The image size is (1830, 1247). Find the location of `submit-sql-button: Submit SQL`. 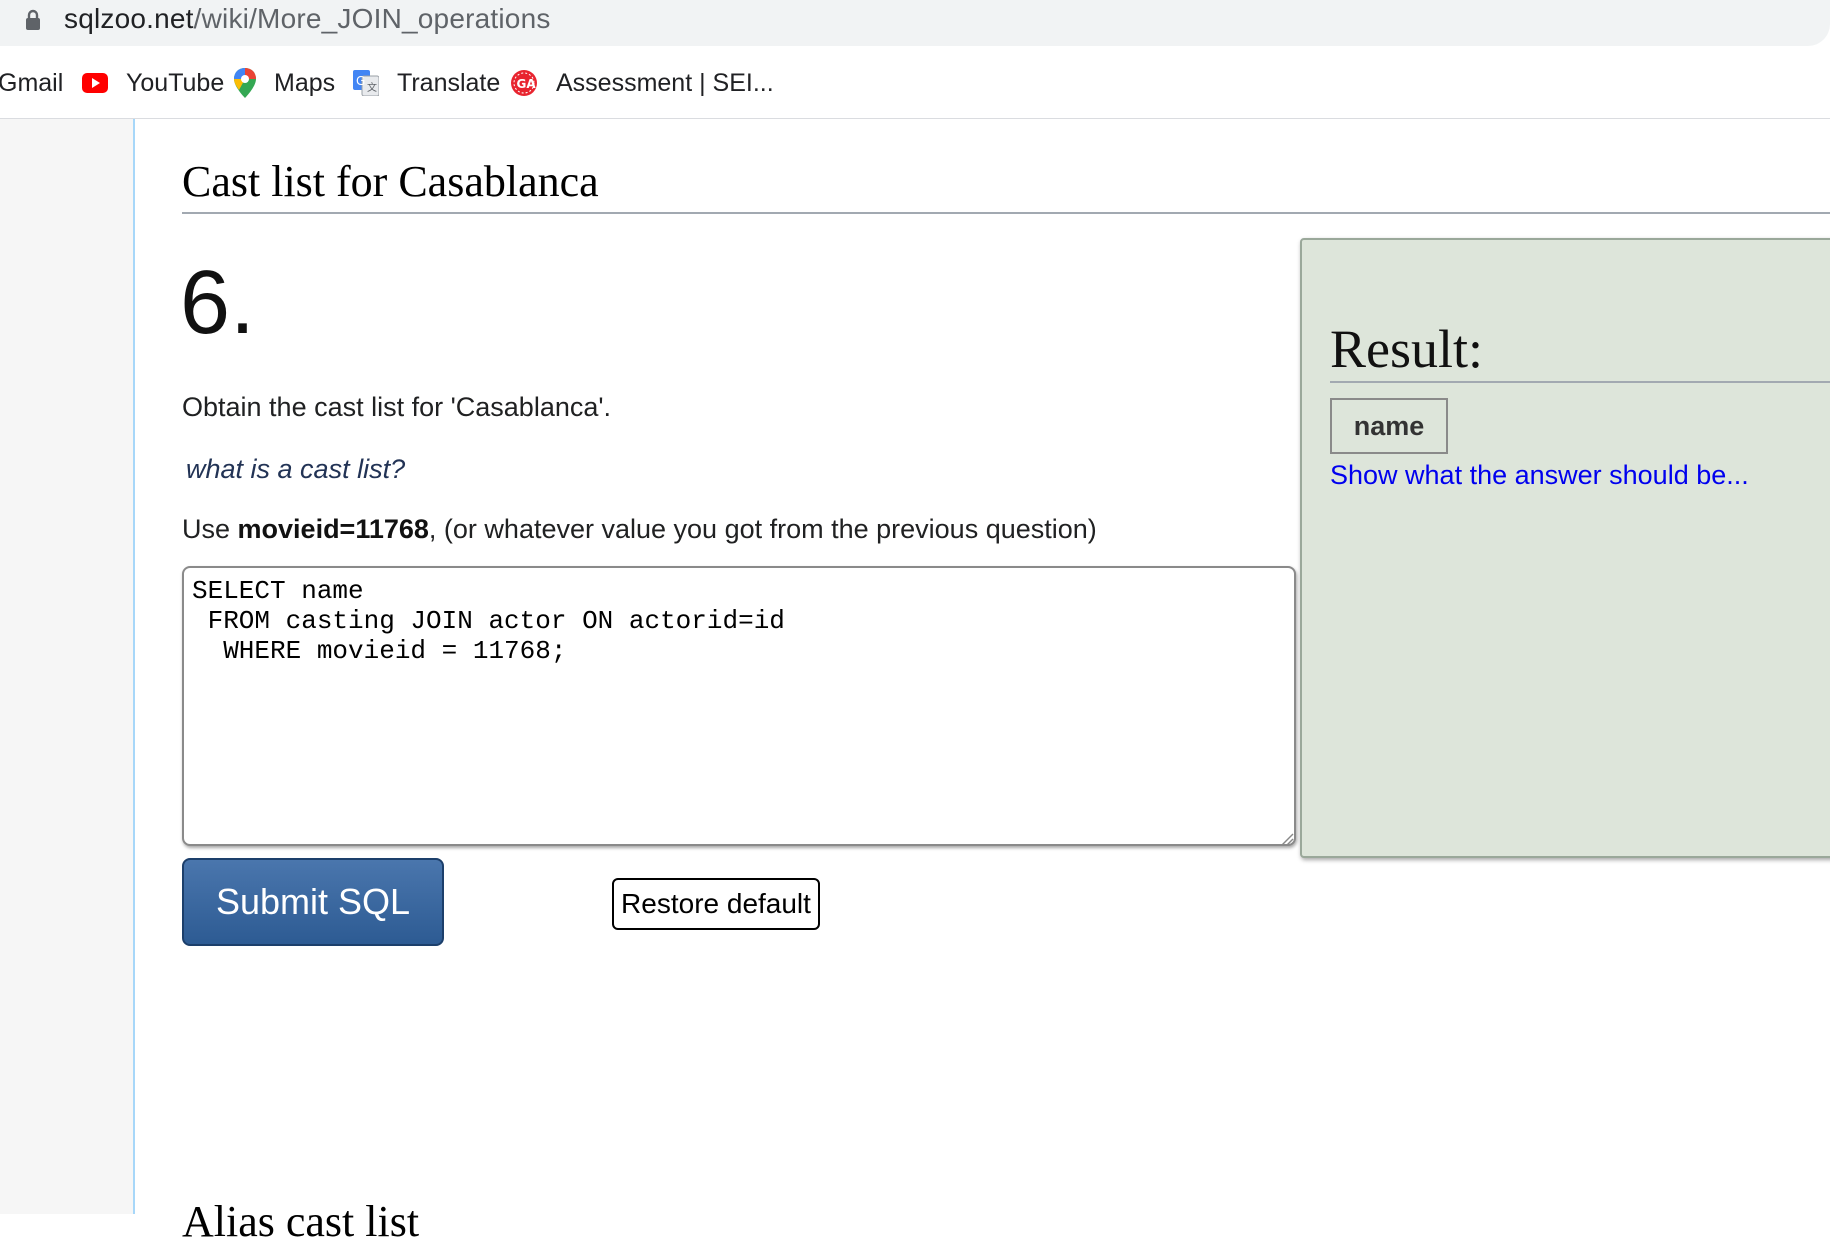

submit-sql-button: Submit SQL is located at coordinates (313, 902).